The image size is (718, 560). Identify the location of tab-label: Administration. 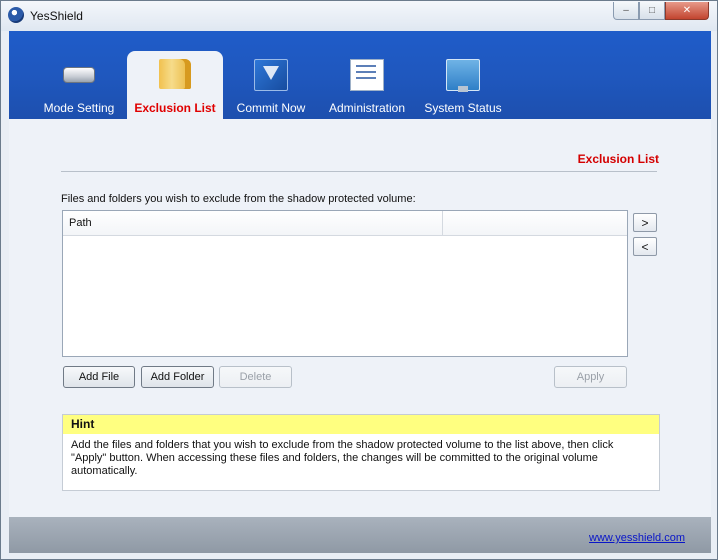
(367, 108).